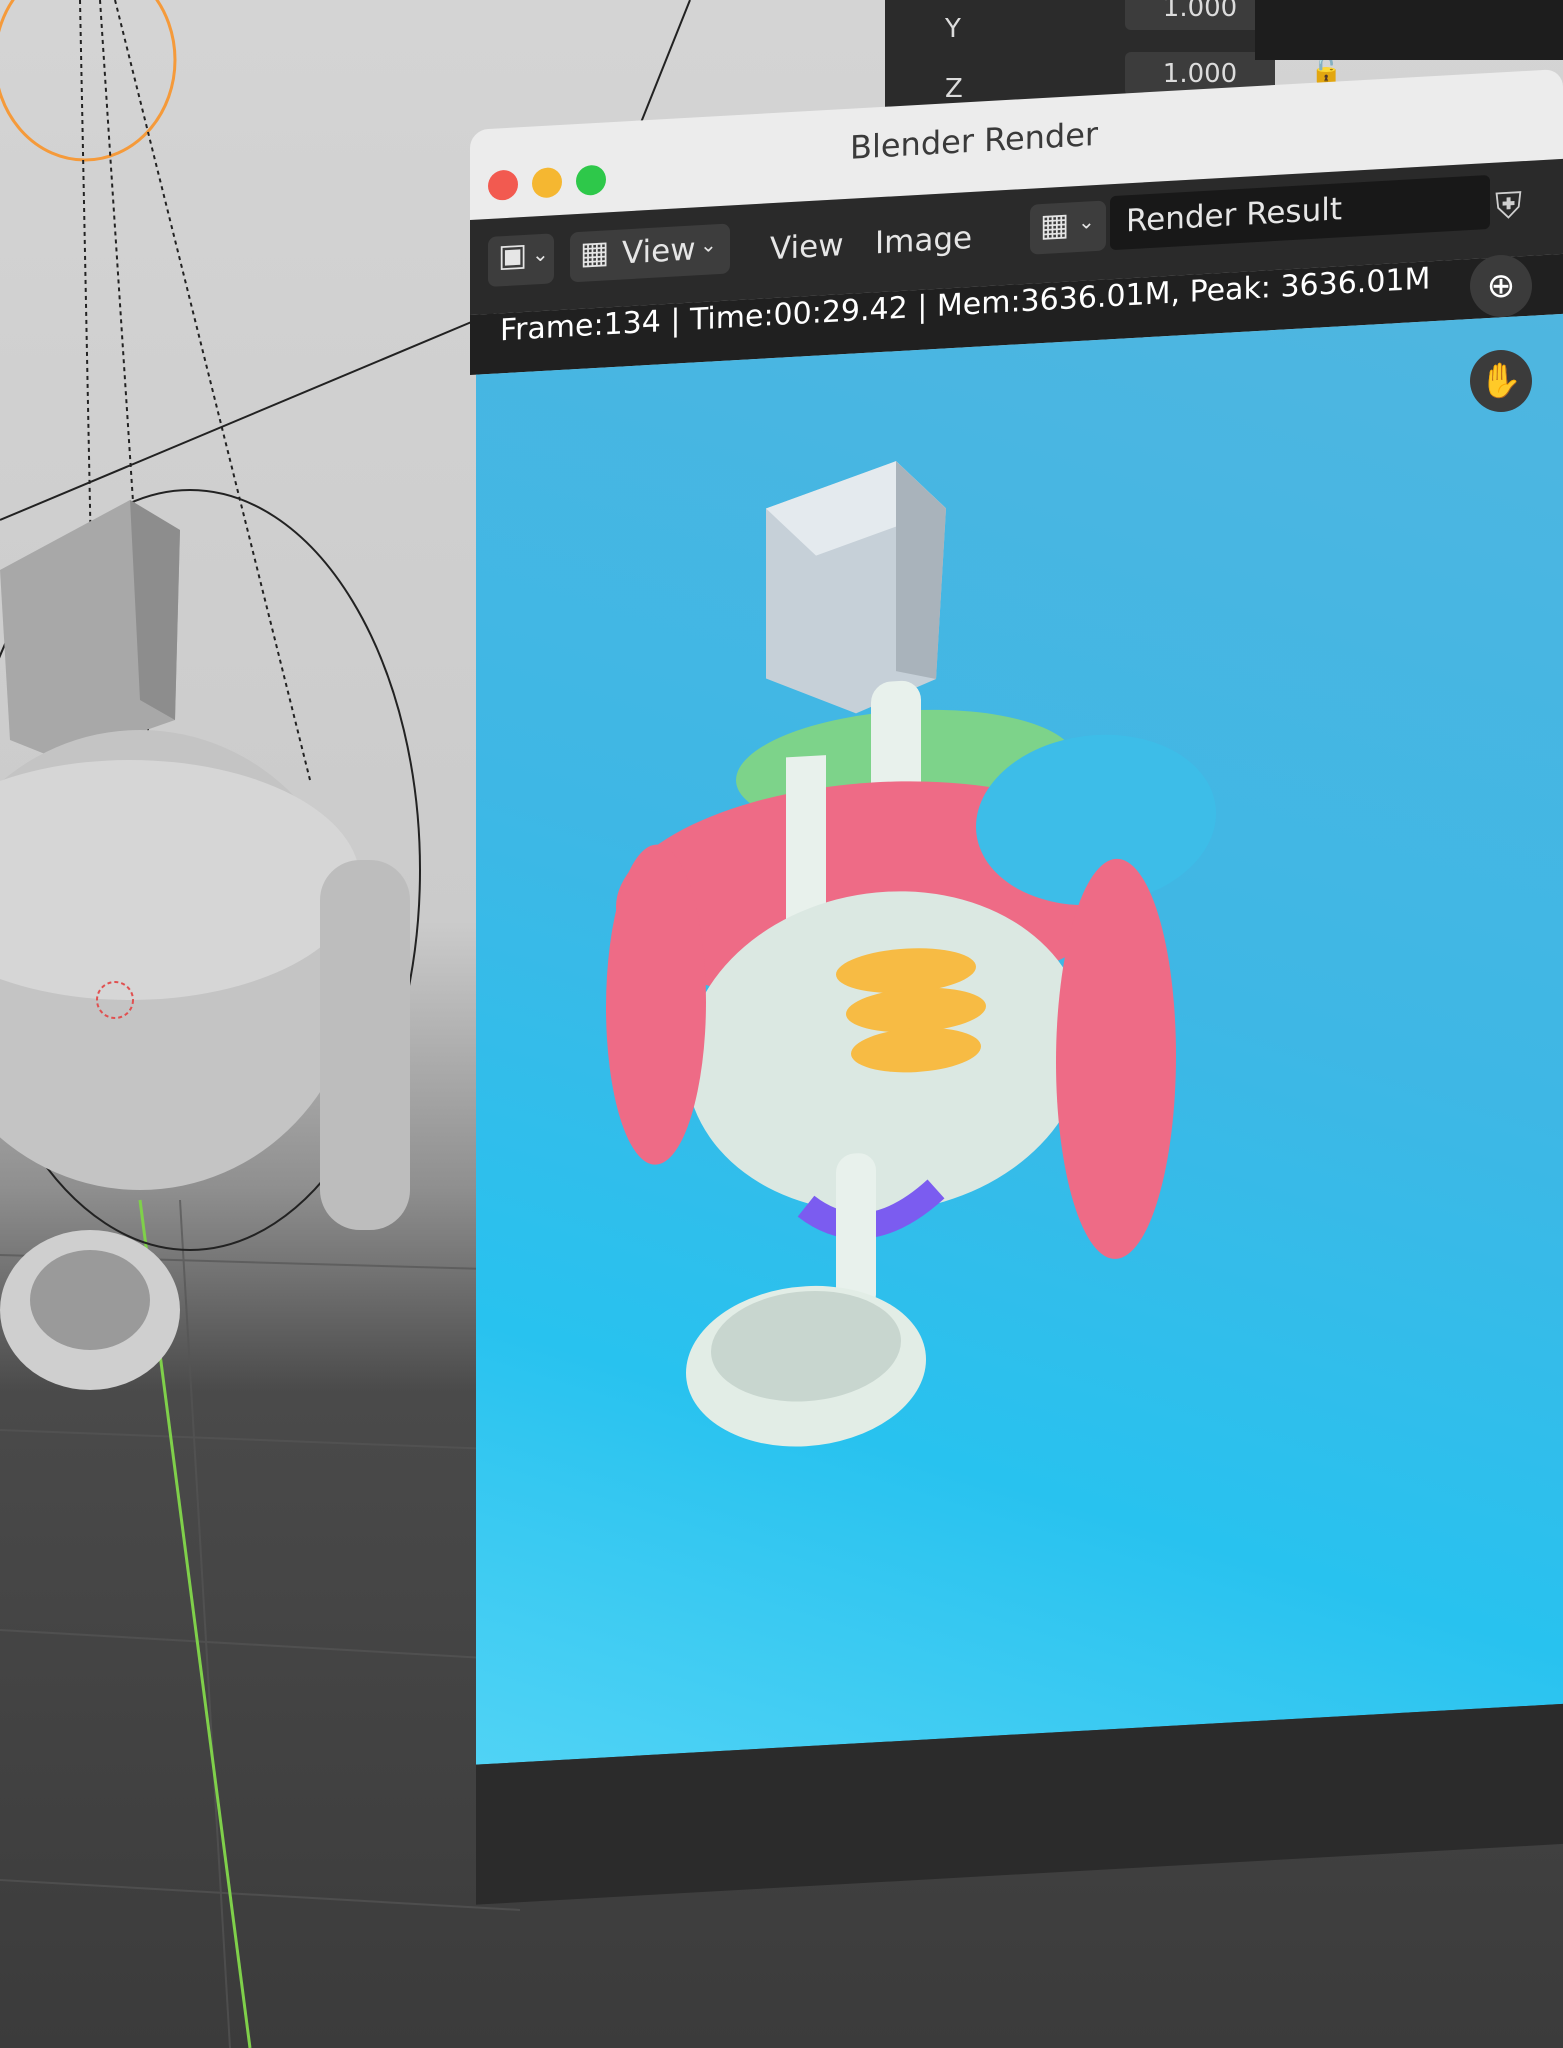  I want to click on scale-y-row: Y 1.000 🔓, so click(1113, 25).